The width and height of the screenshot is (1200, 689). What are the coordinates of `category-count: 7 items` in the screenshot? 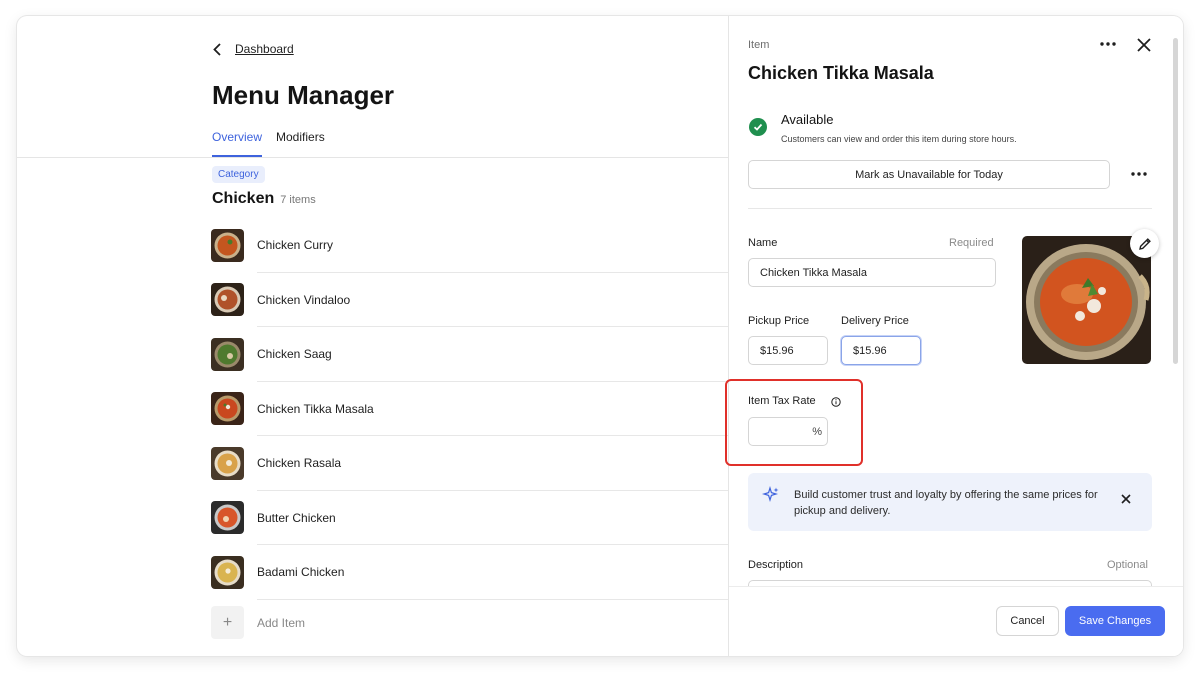 It's located at (298, 200).